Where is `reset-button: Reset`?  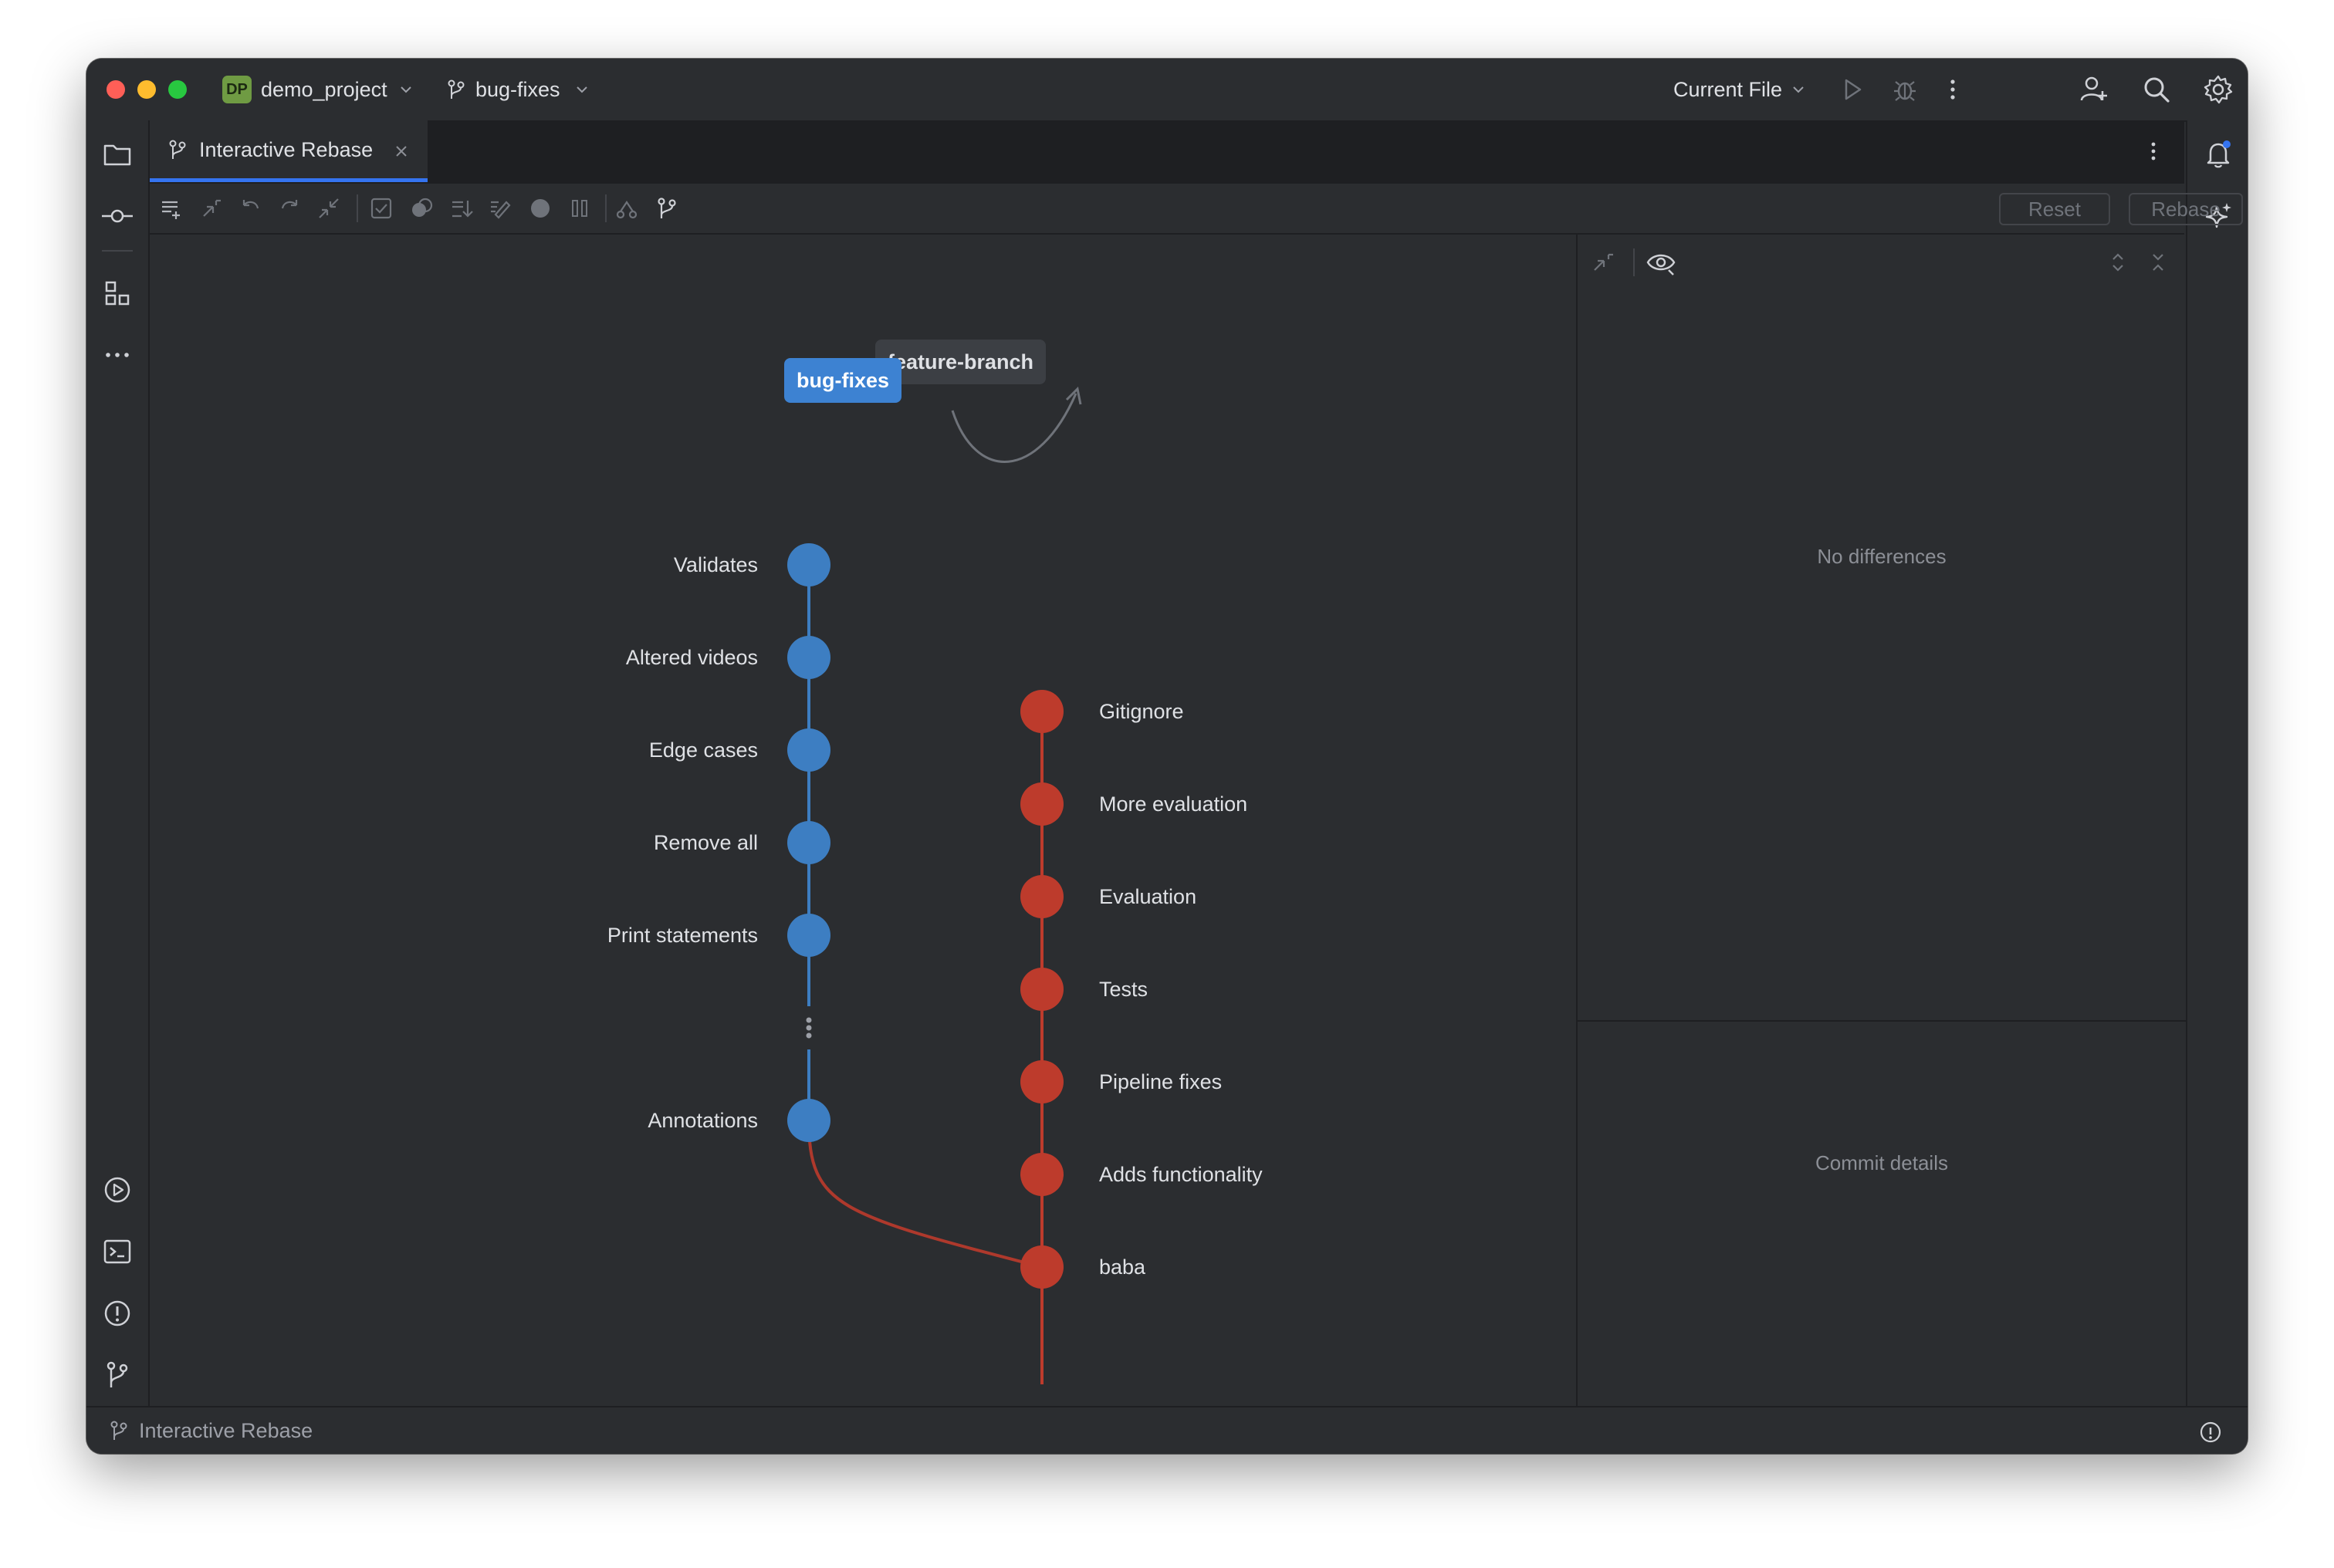 reset-button: Reset is located at coordinates (2054, 209).